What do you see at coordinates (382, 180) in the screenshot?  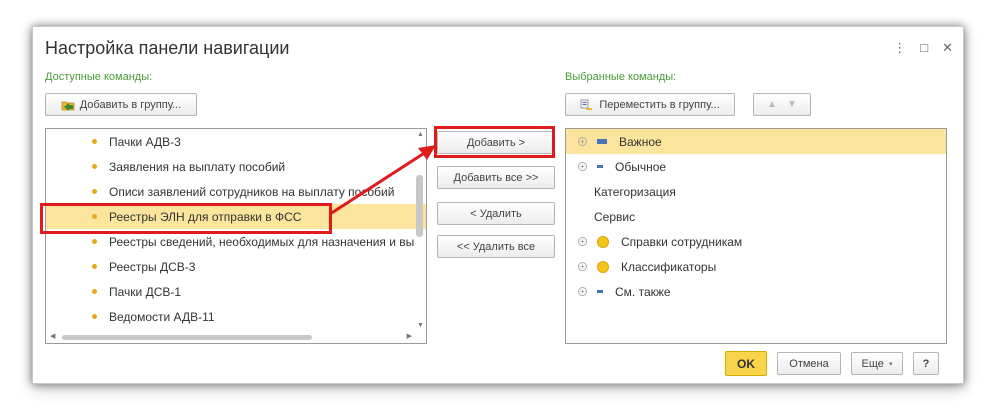 I see `annotation-arrow` at bounding box center [382, 180].